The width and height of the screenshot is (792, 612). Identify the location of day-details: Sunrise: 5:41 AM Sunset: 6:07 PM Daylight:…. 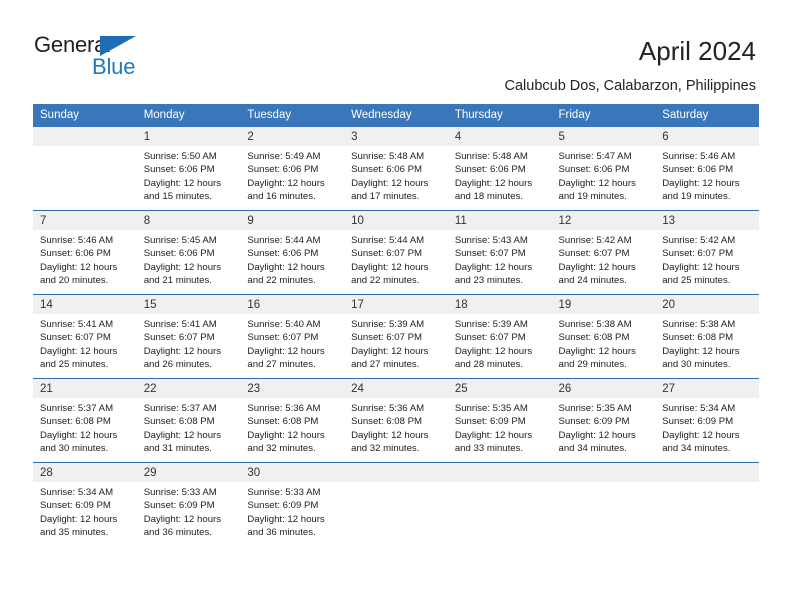
(85, 343).